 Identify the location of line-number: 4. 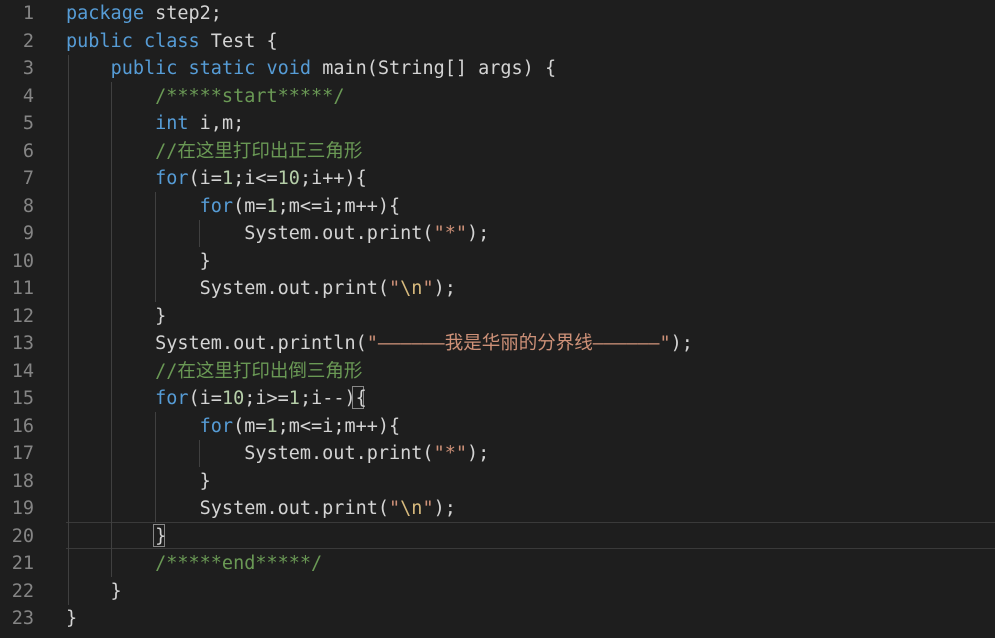
(28, 96).